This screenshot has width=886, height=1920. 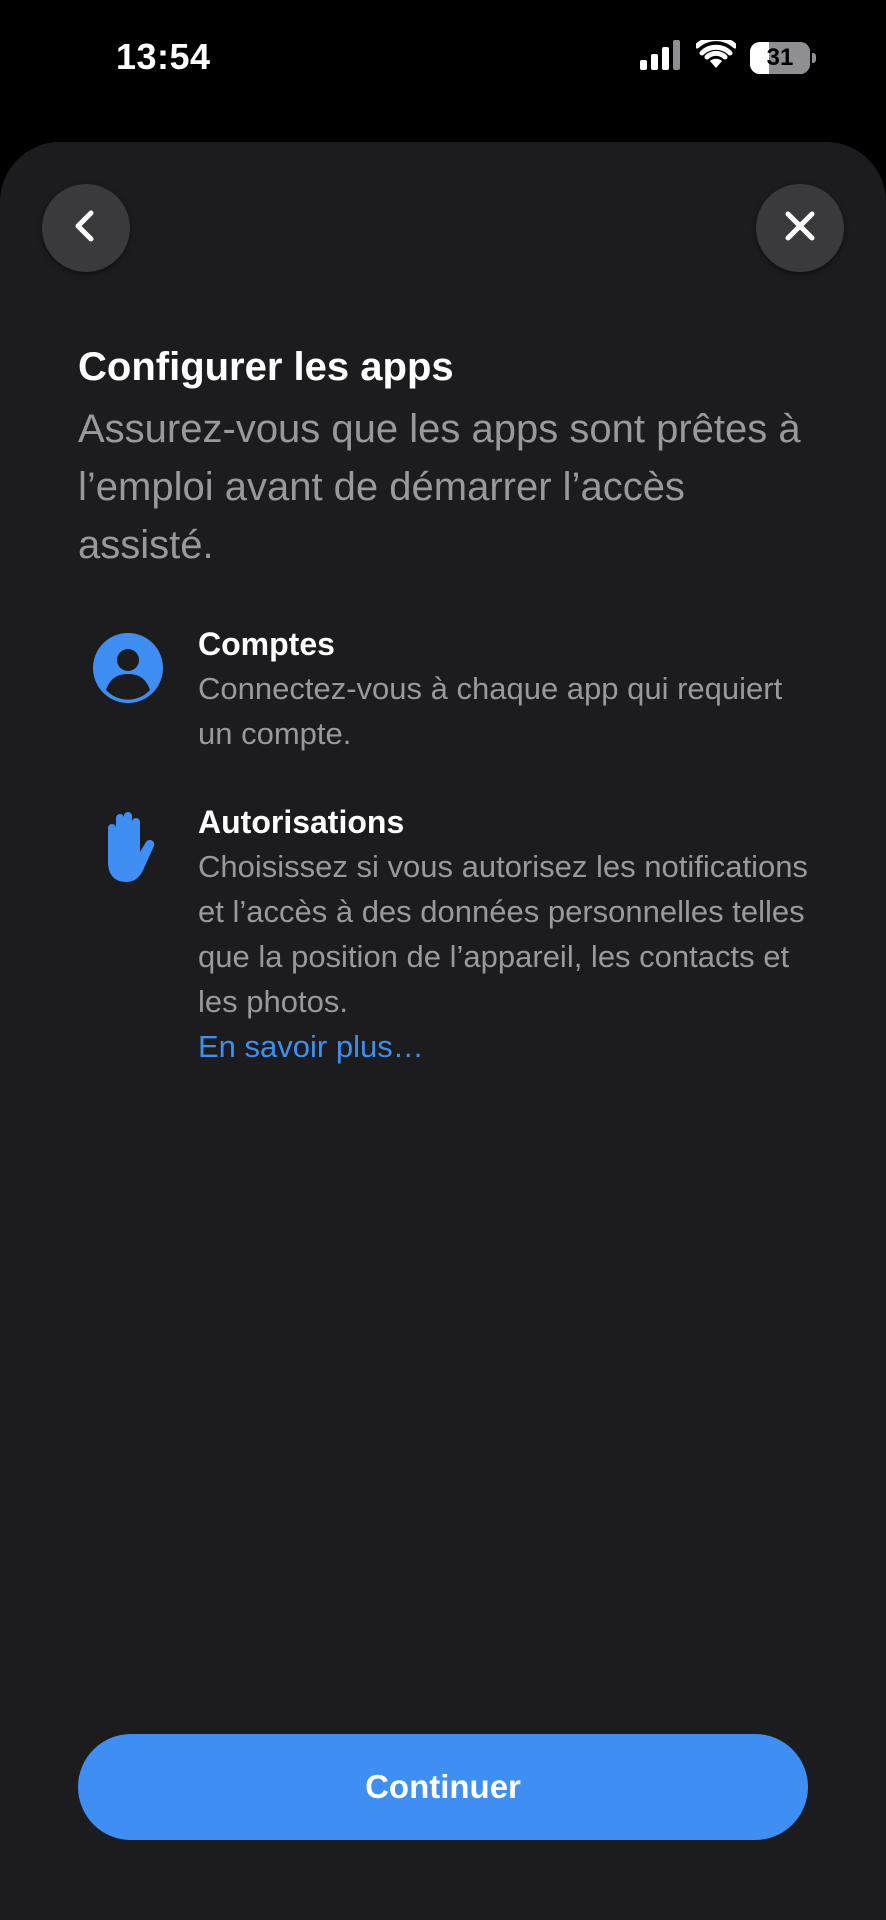 I want to click on back-button, so click(x=86, y=228).